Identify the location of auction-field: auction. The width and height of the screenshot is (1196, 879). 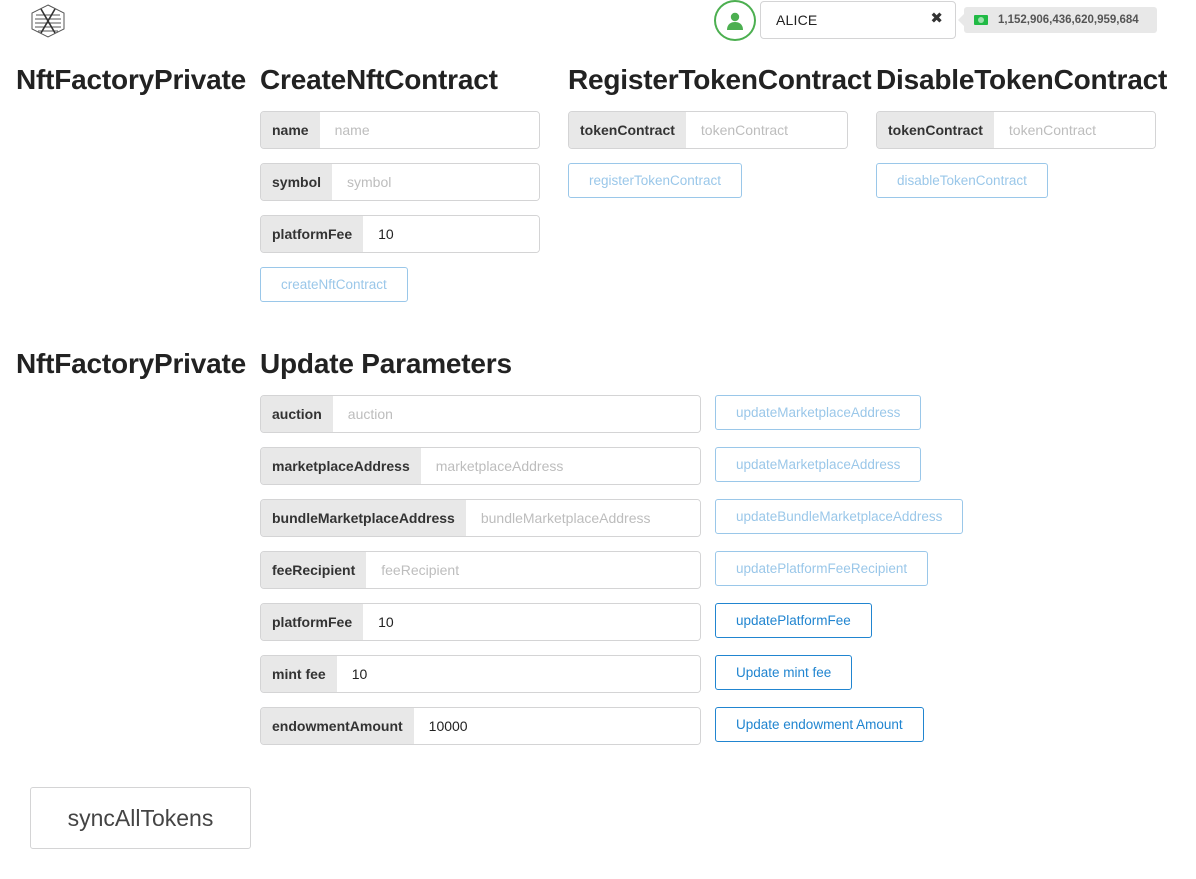
(480, 414).